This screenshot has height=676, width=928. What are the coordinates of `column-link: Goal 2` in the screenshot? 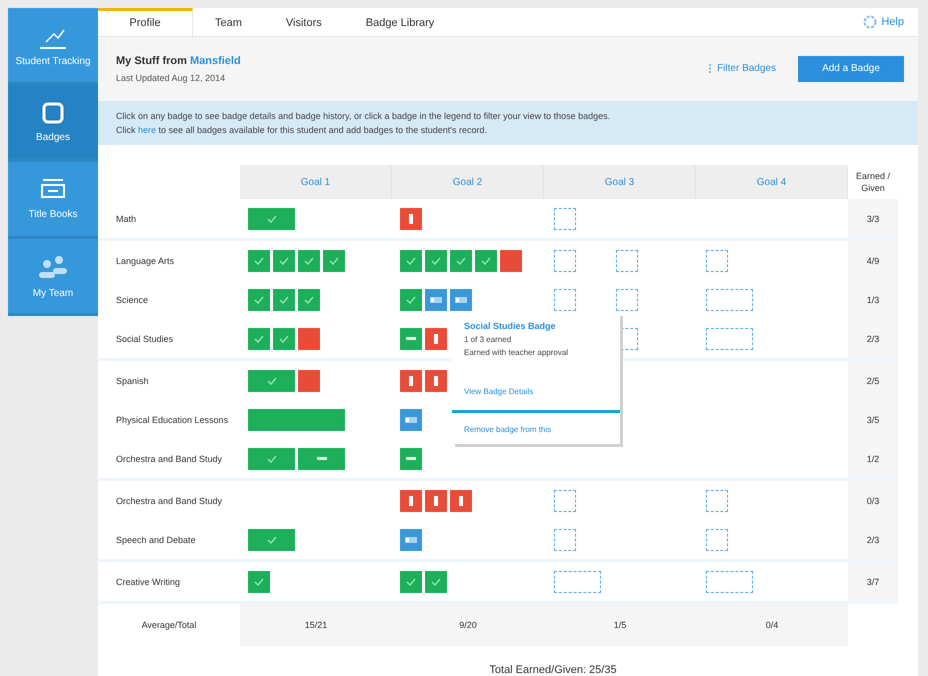 It's located at (467, 182).